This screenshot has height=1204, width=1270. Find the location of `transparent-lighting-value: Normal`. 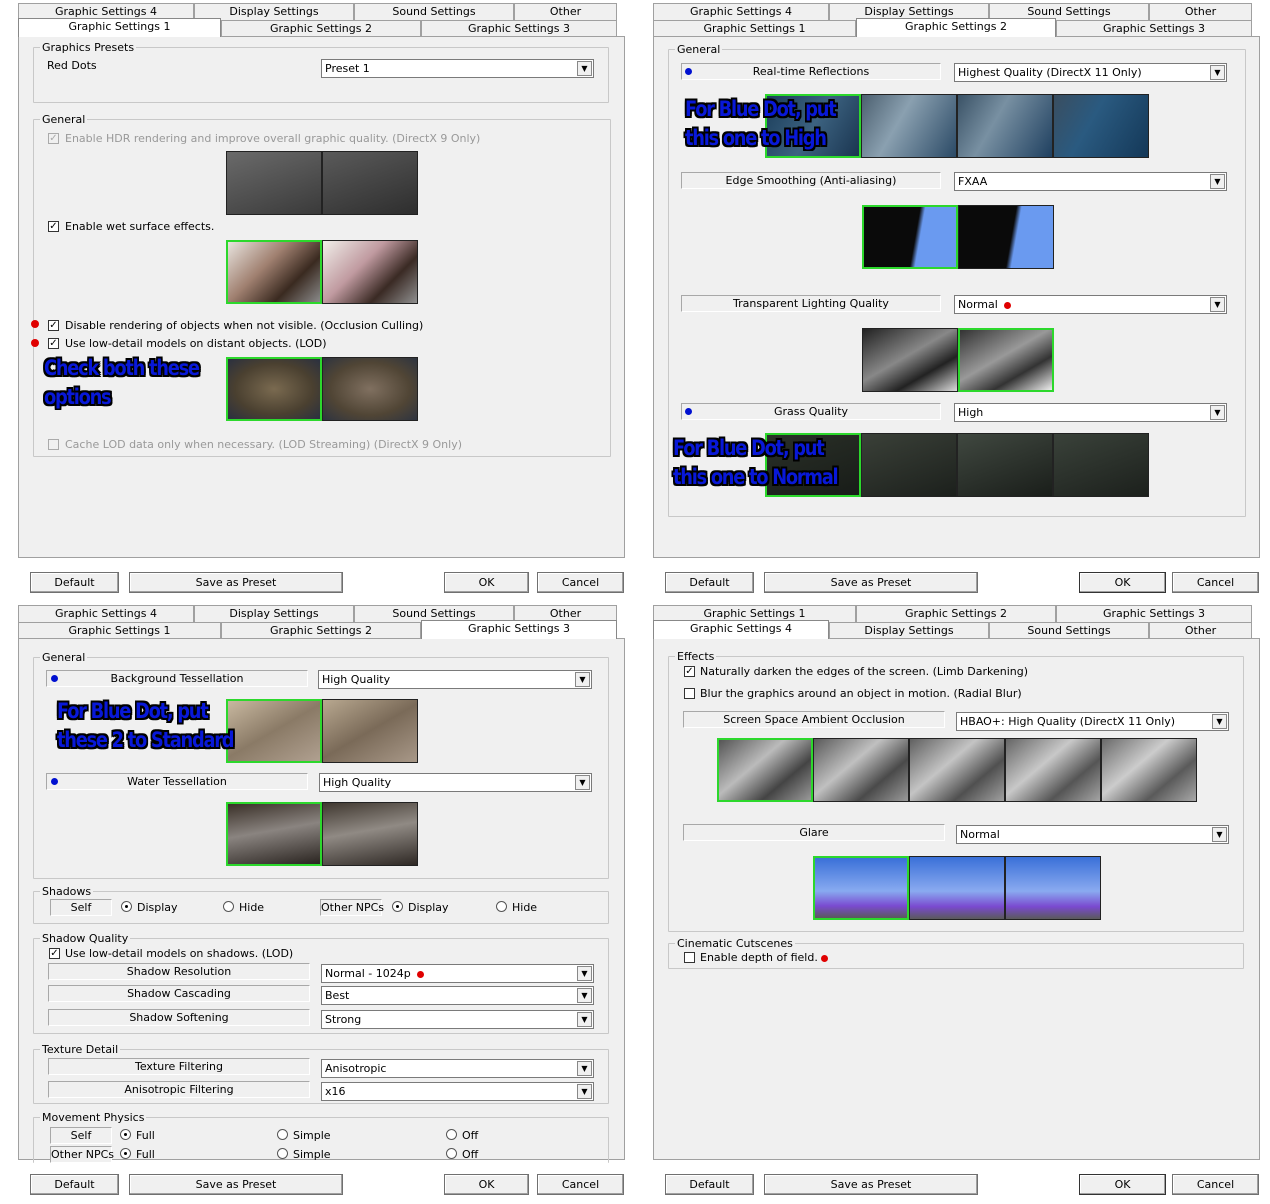

transparent-lighting-value: Normal is located at coordinates (978, 304).